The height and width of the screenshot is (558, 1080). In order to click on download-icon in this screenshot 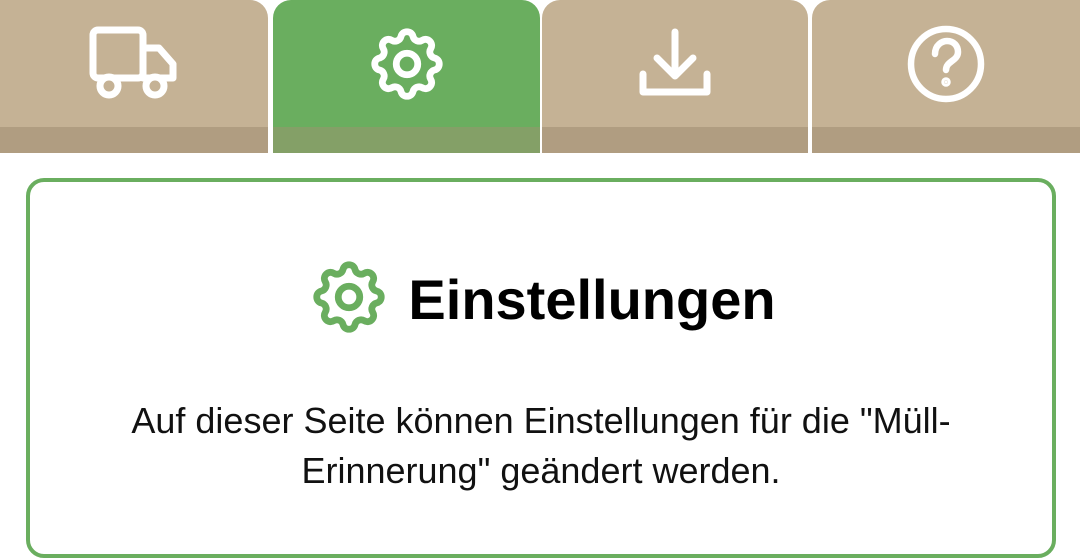, I will do `click(675, 64)`.